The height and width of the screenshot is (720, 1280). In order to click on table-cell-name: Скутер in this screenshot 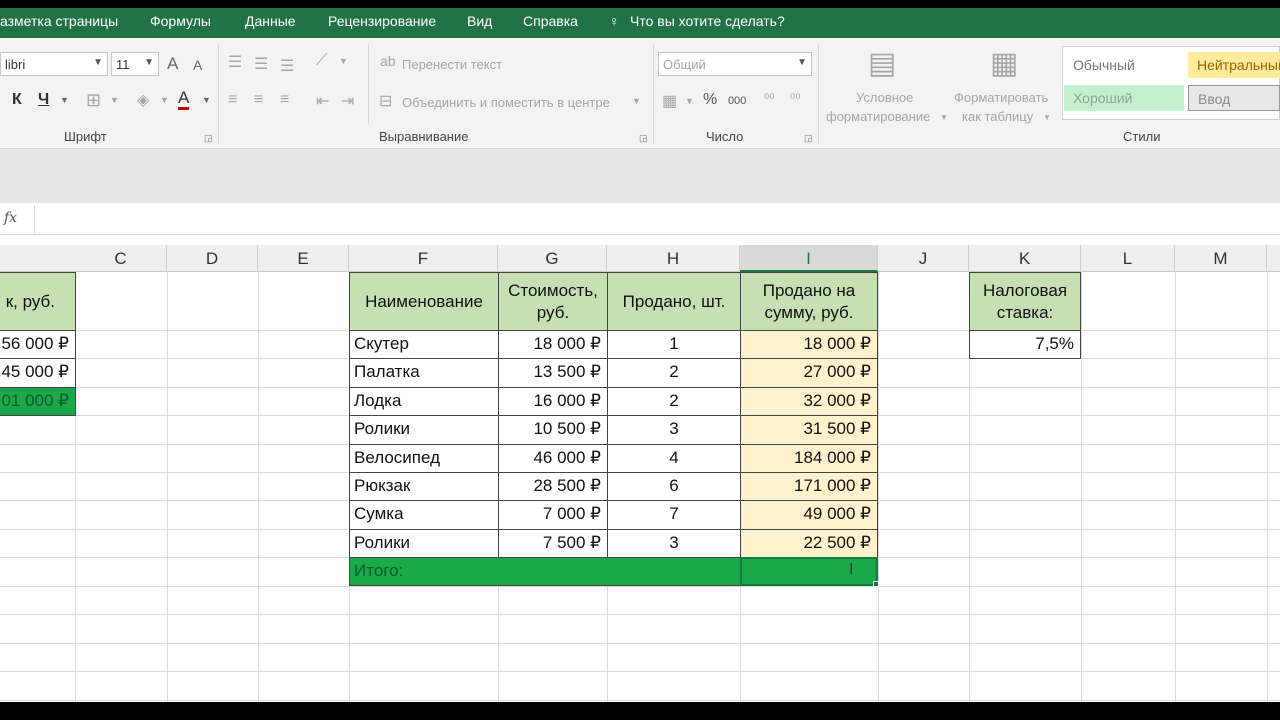, I will do `click(424, 344)`.